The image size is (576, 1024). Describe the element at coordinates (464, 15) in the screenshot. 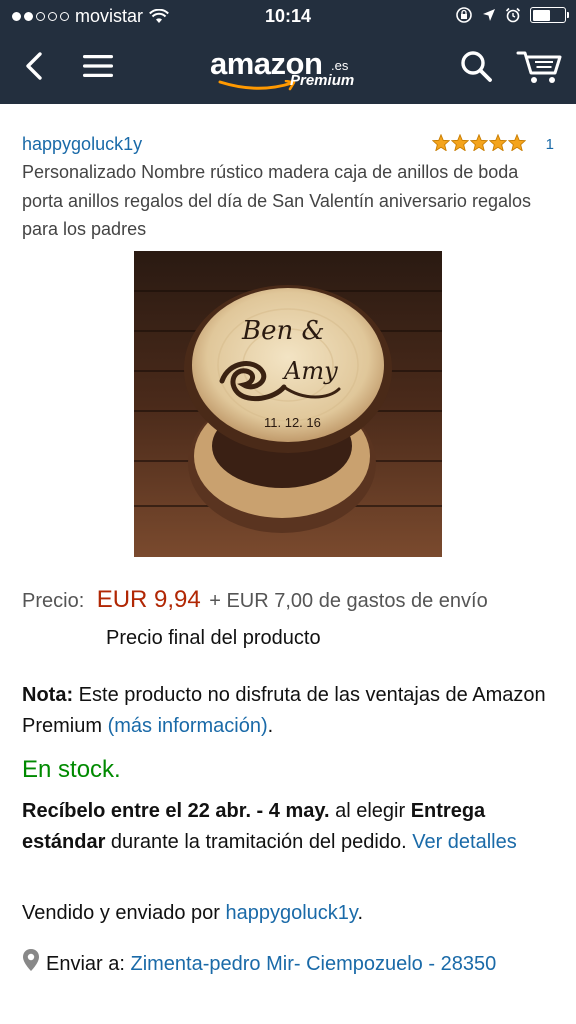

I see `orientation-lock-icon` at that location.